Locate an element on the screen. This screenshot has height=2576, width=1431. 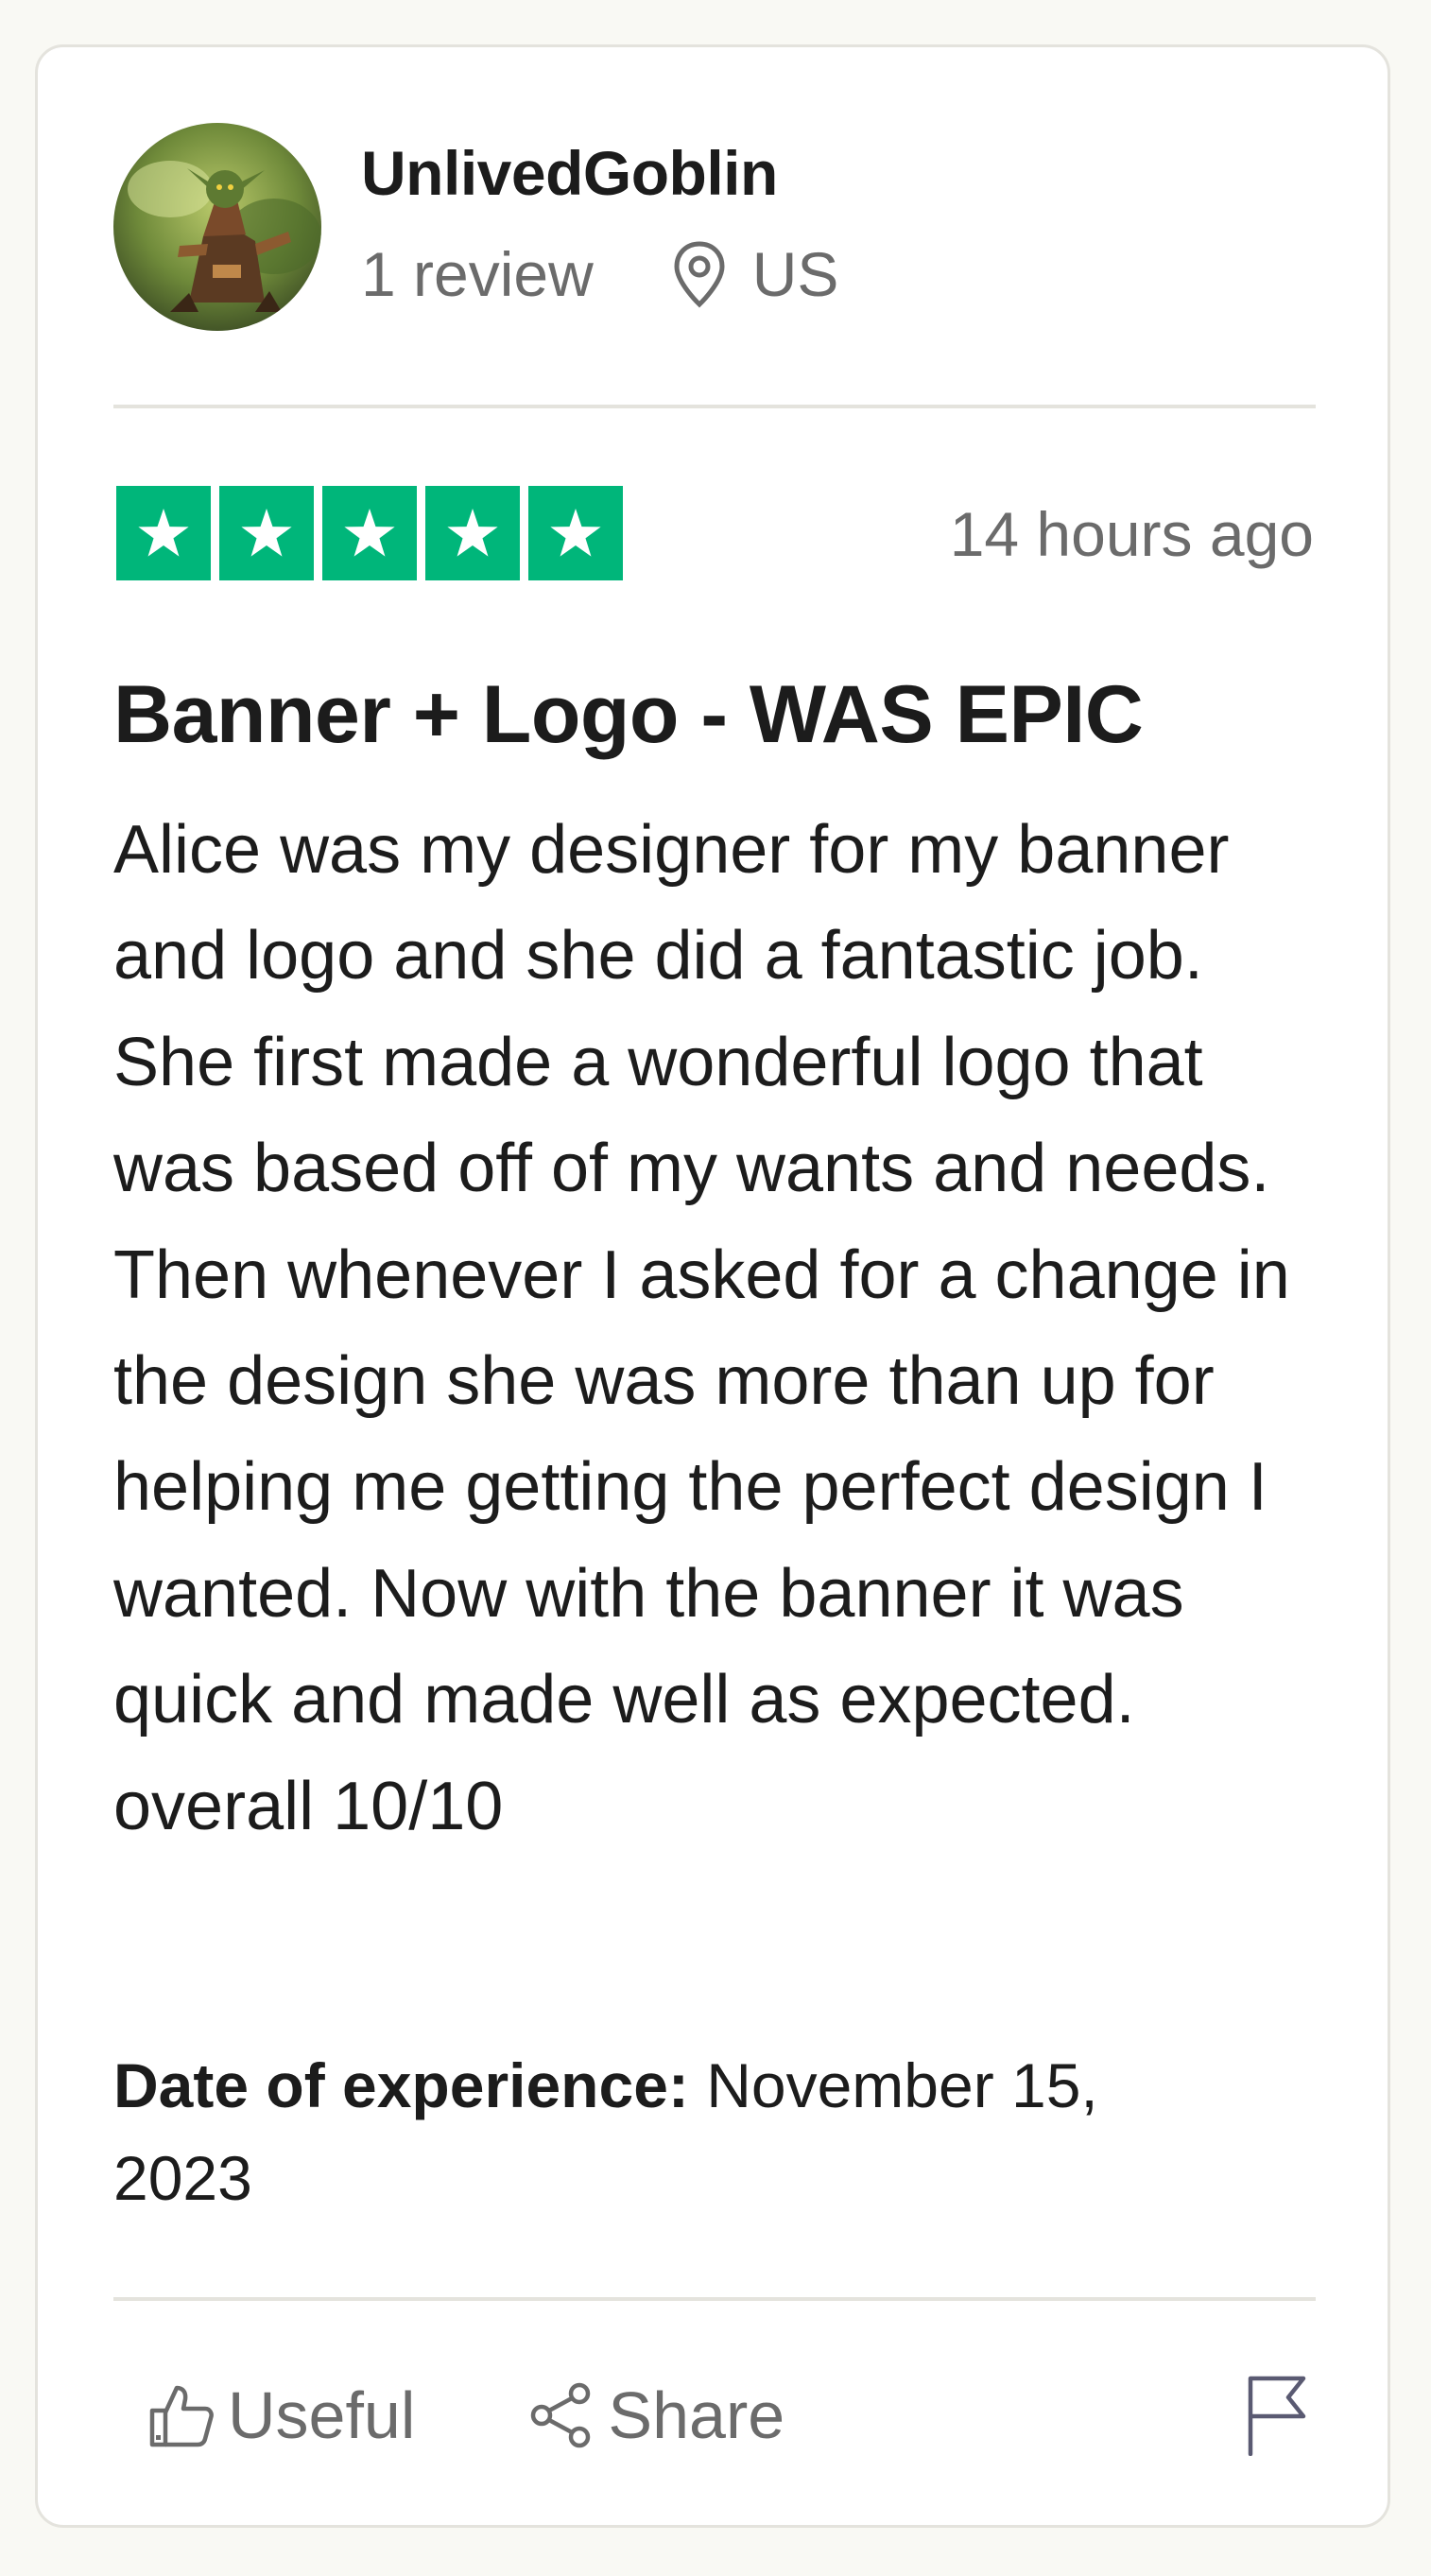
useful-button: Useful is located at coordinates (281, 2415).